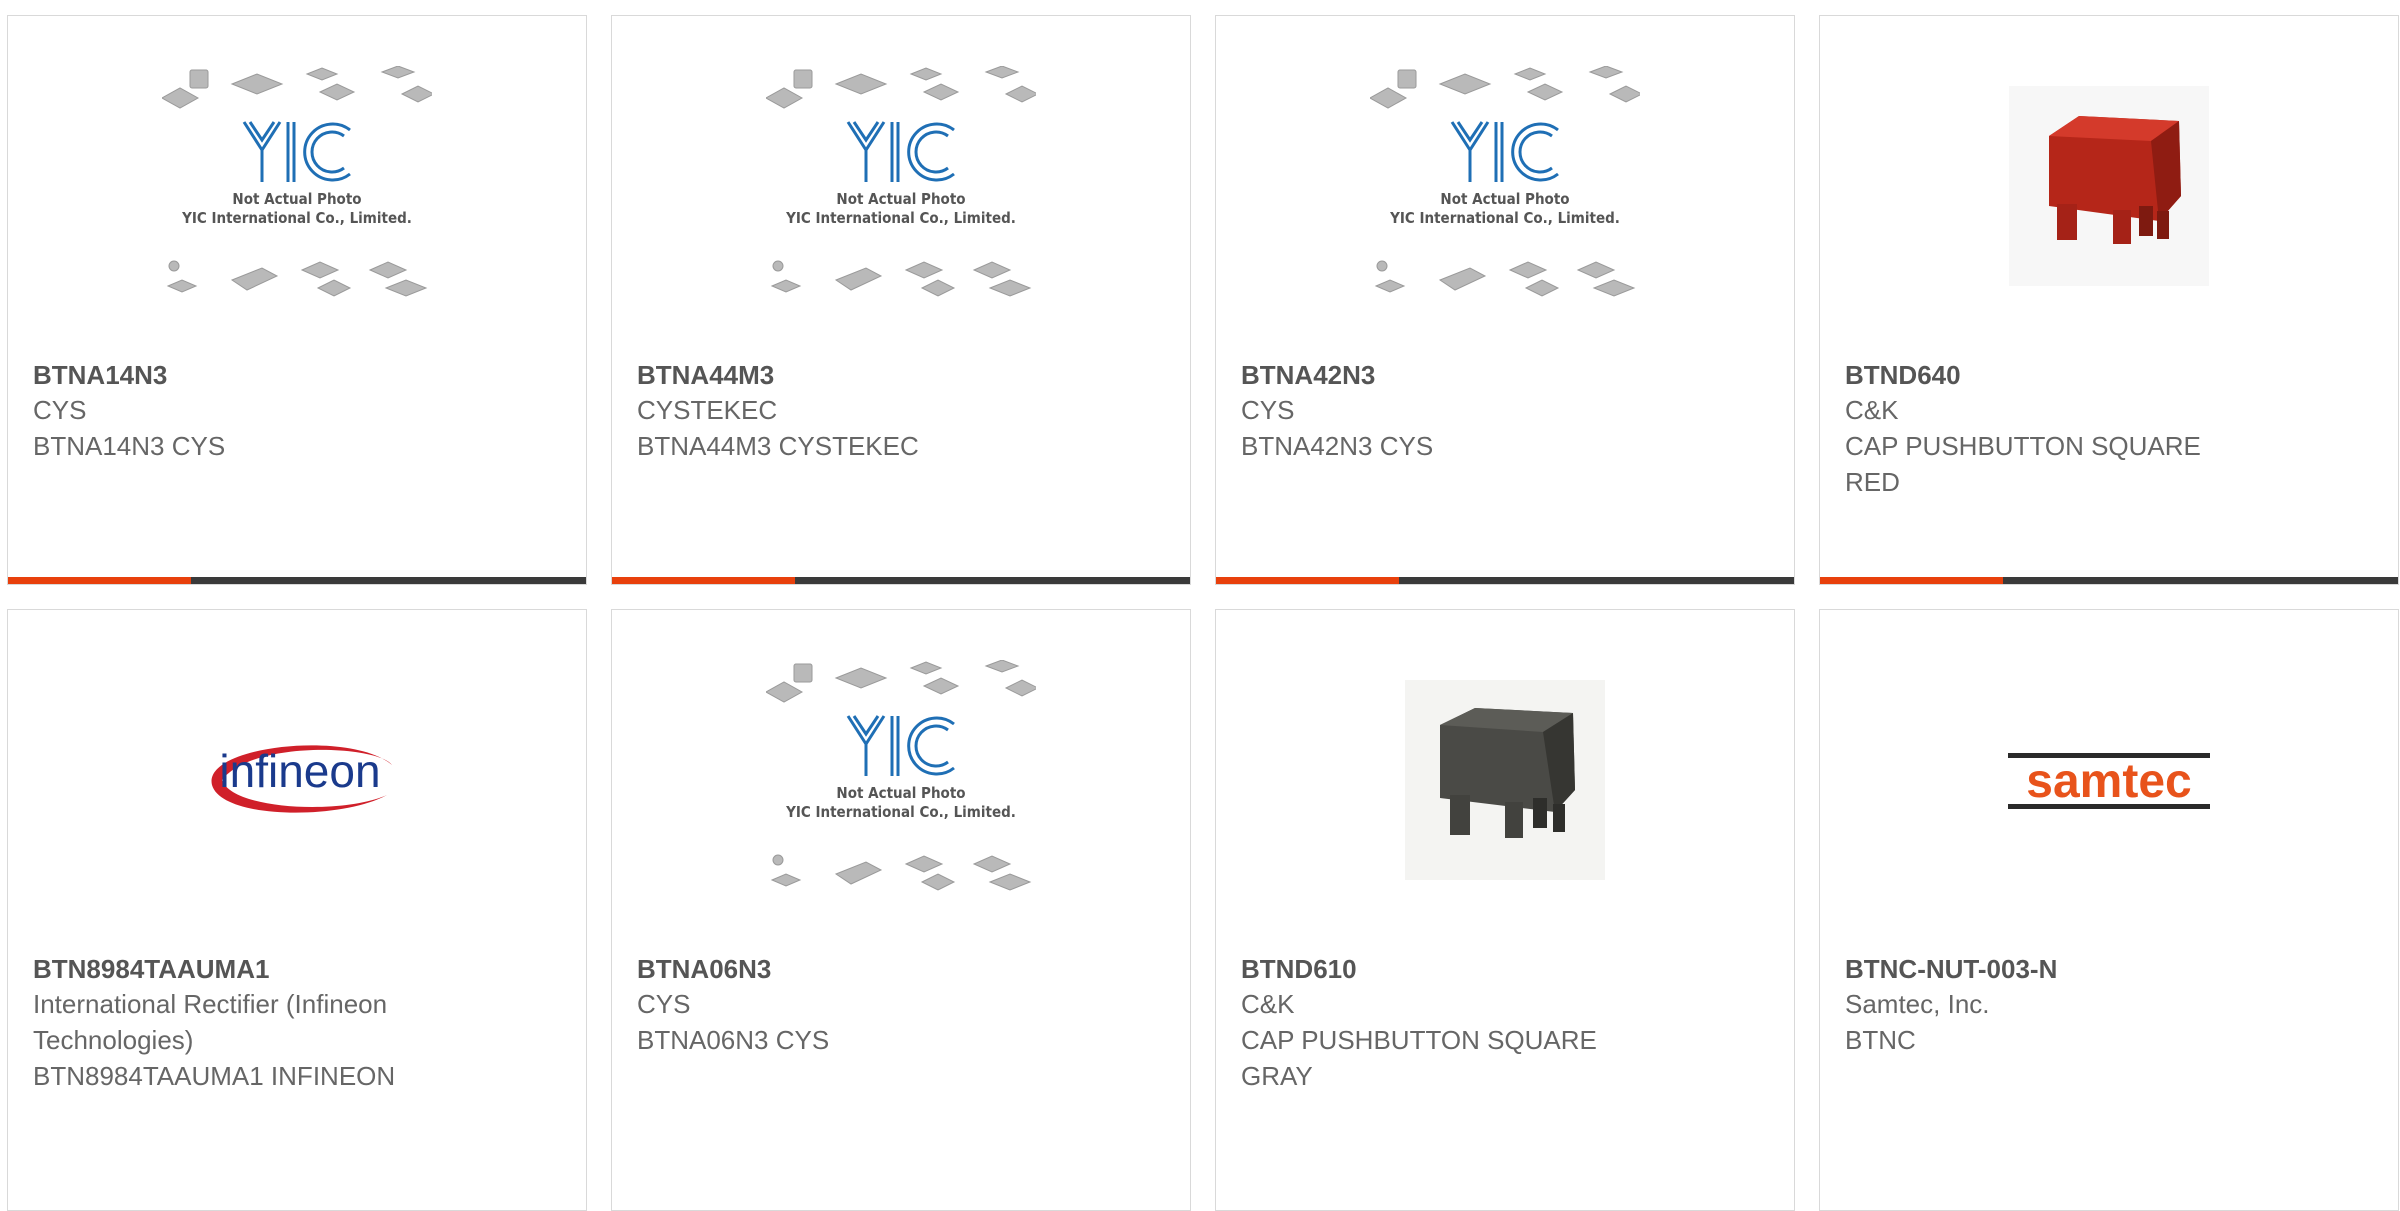  I want to click on description: BTNC, so click(1880, 1040).